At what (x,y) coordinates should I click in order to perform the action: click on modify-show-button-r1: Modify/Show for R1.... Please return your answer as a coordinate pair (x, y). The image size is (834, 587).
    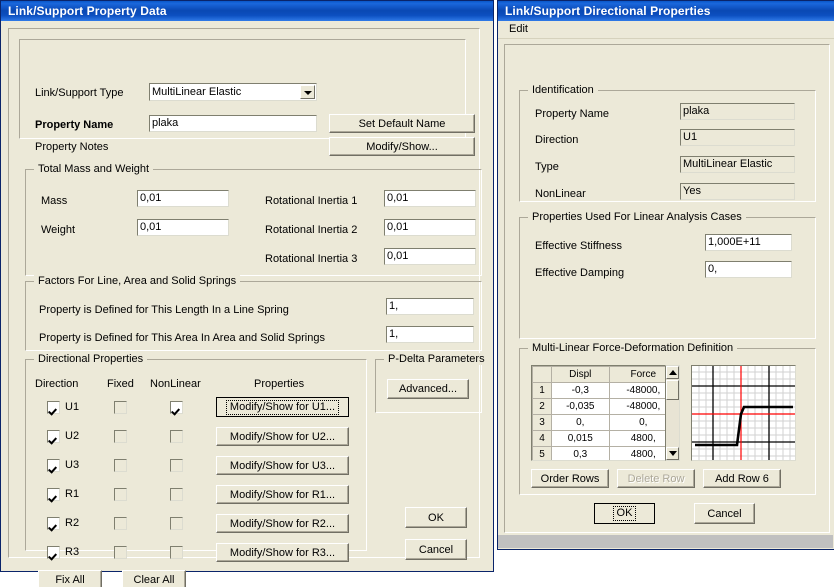
    Looking at the image, I should click on (282, 494).